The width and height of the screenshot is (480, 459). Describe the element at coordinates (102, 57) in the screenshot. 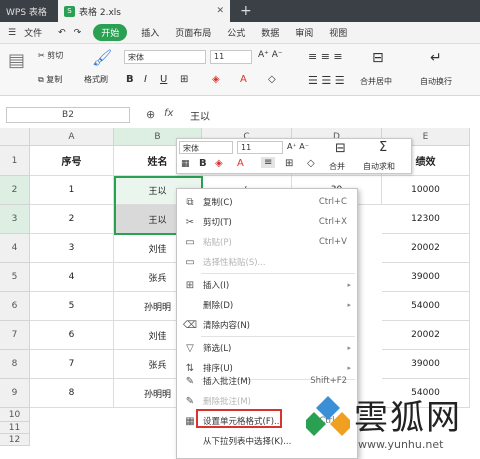

I see `format-painter-icon: 🖌` at that location.